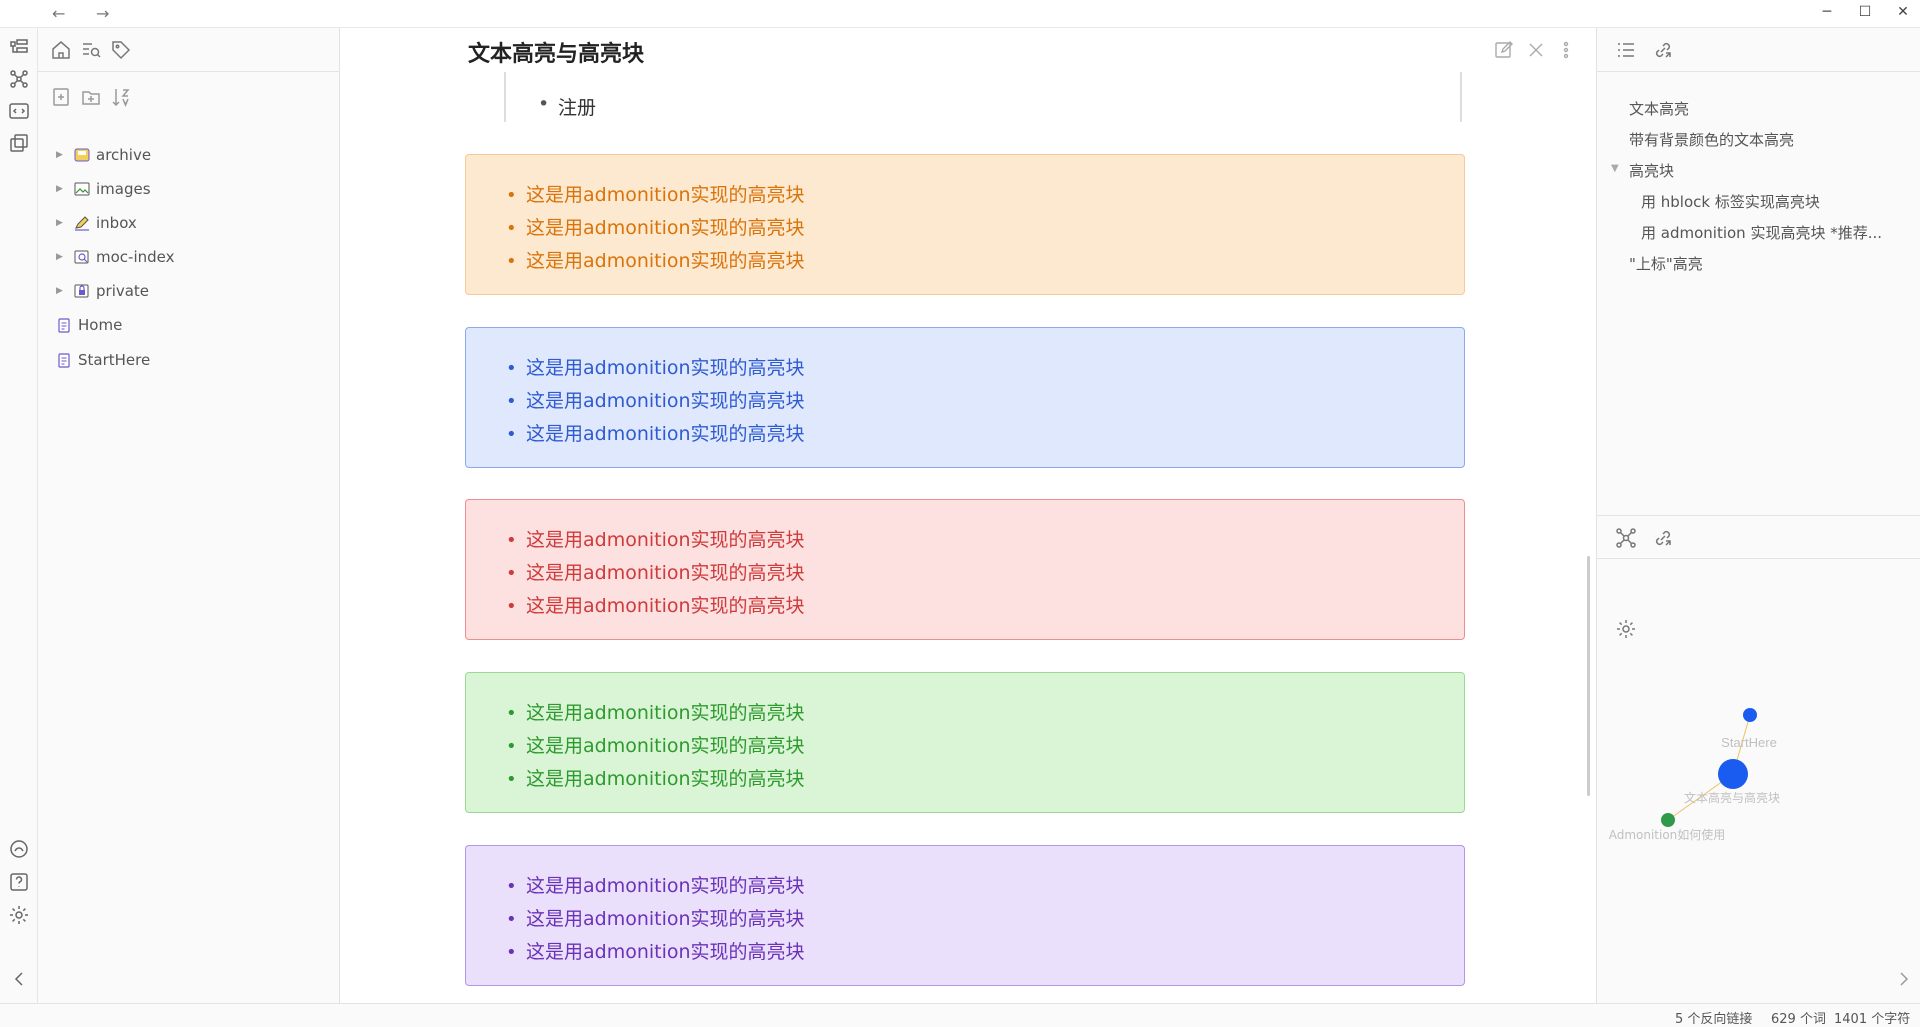  I want to click on settings-gear-icon, so click(19, 915).